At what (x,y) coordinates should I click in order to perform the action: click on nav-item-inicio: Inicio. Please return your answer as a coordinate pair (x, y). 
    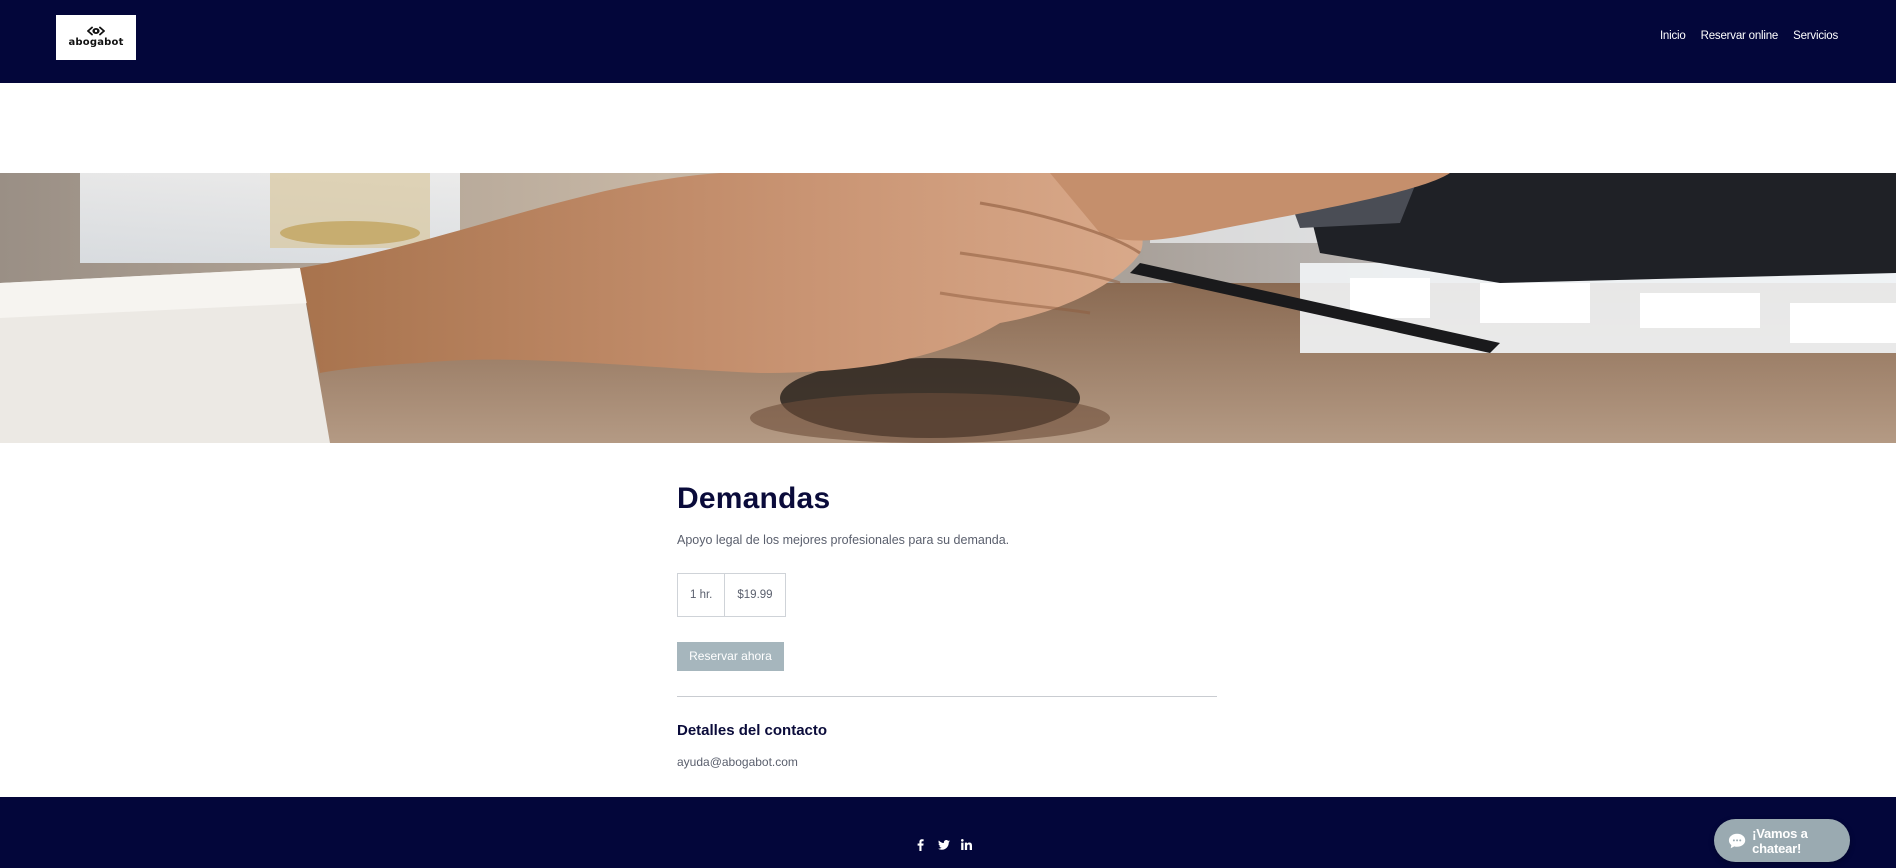
    Looking at the image, I should click on (1673, 36).